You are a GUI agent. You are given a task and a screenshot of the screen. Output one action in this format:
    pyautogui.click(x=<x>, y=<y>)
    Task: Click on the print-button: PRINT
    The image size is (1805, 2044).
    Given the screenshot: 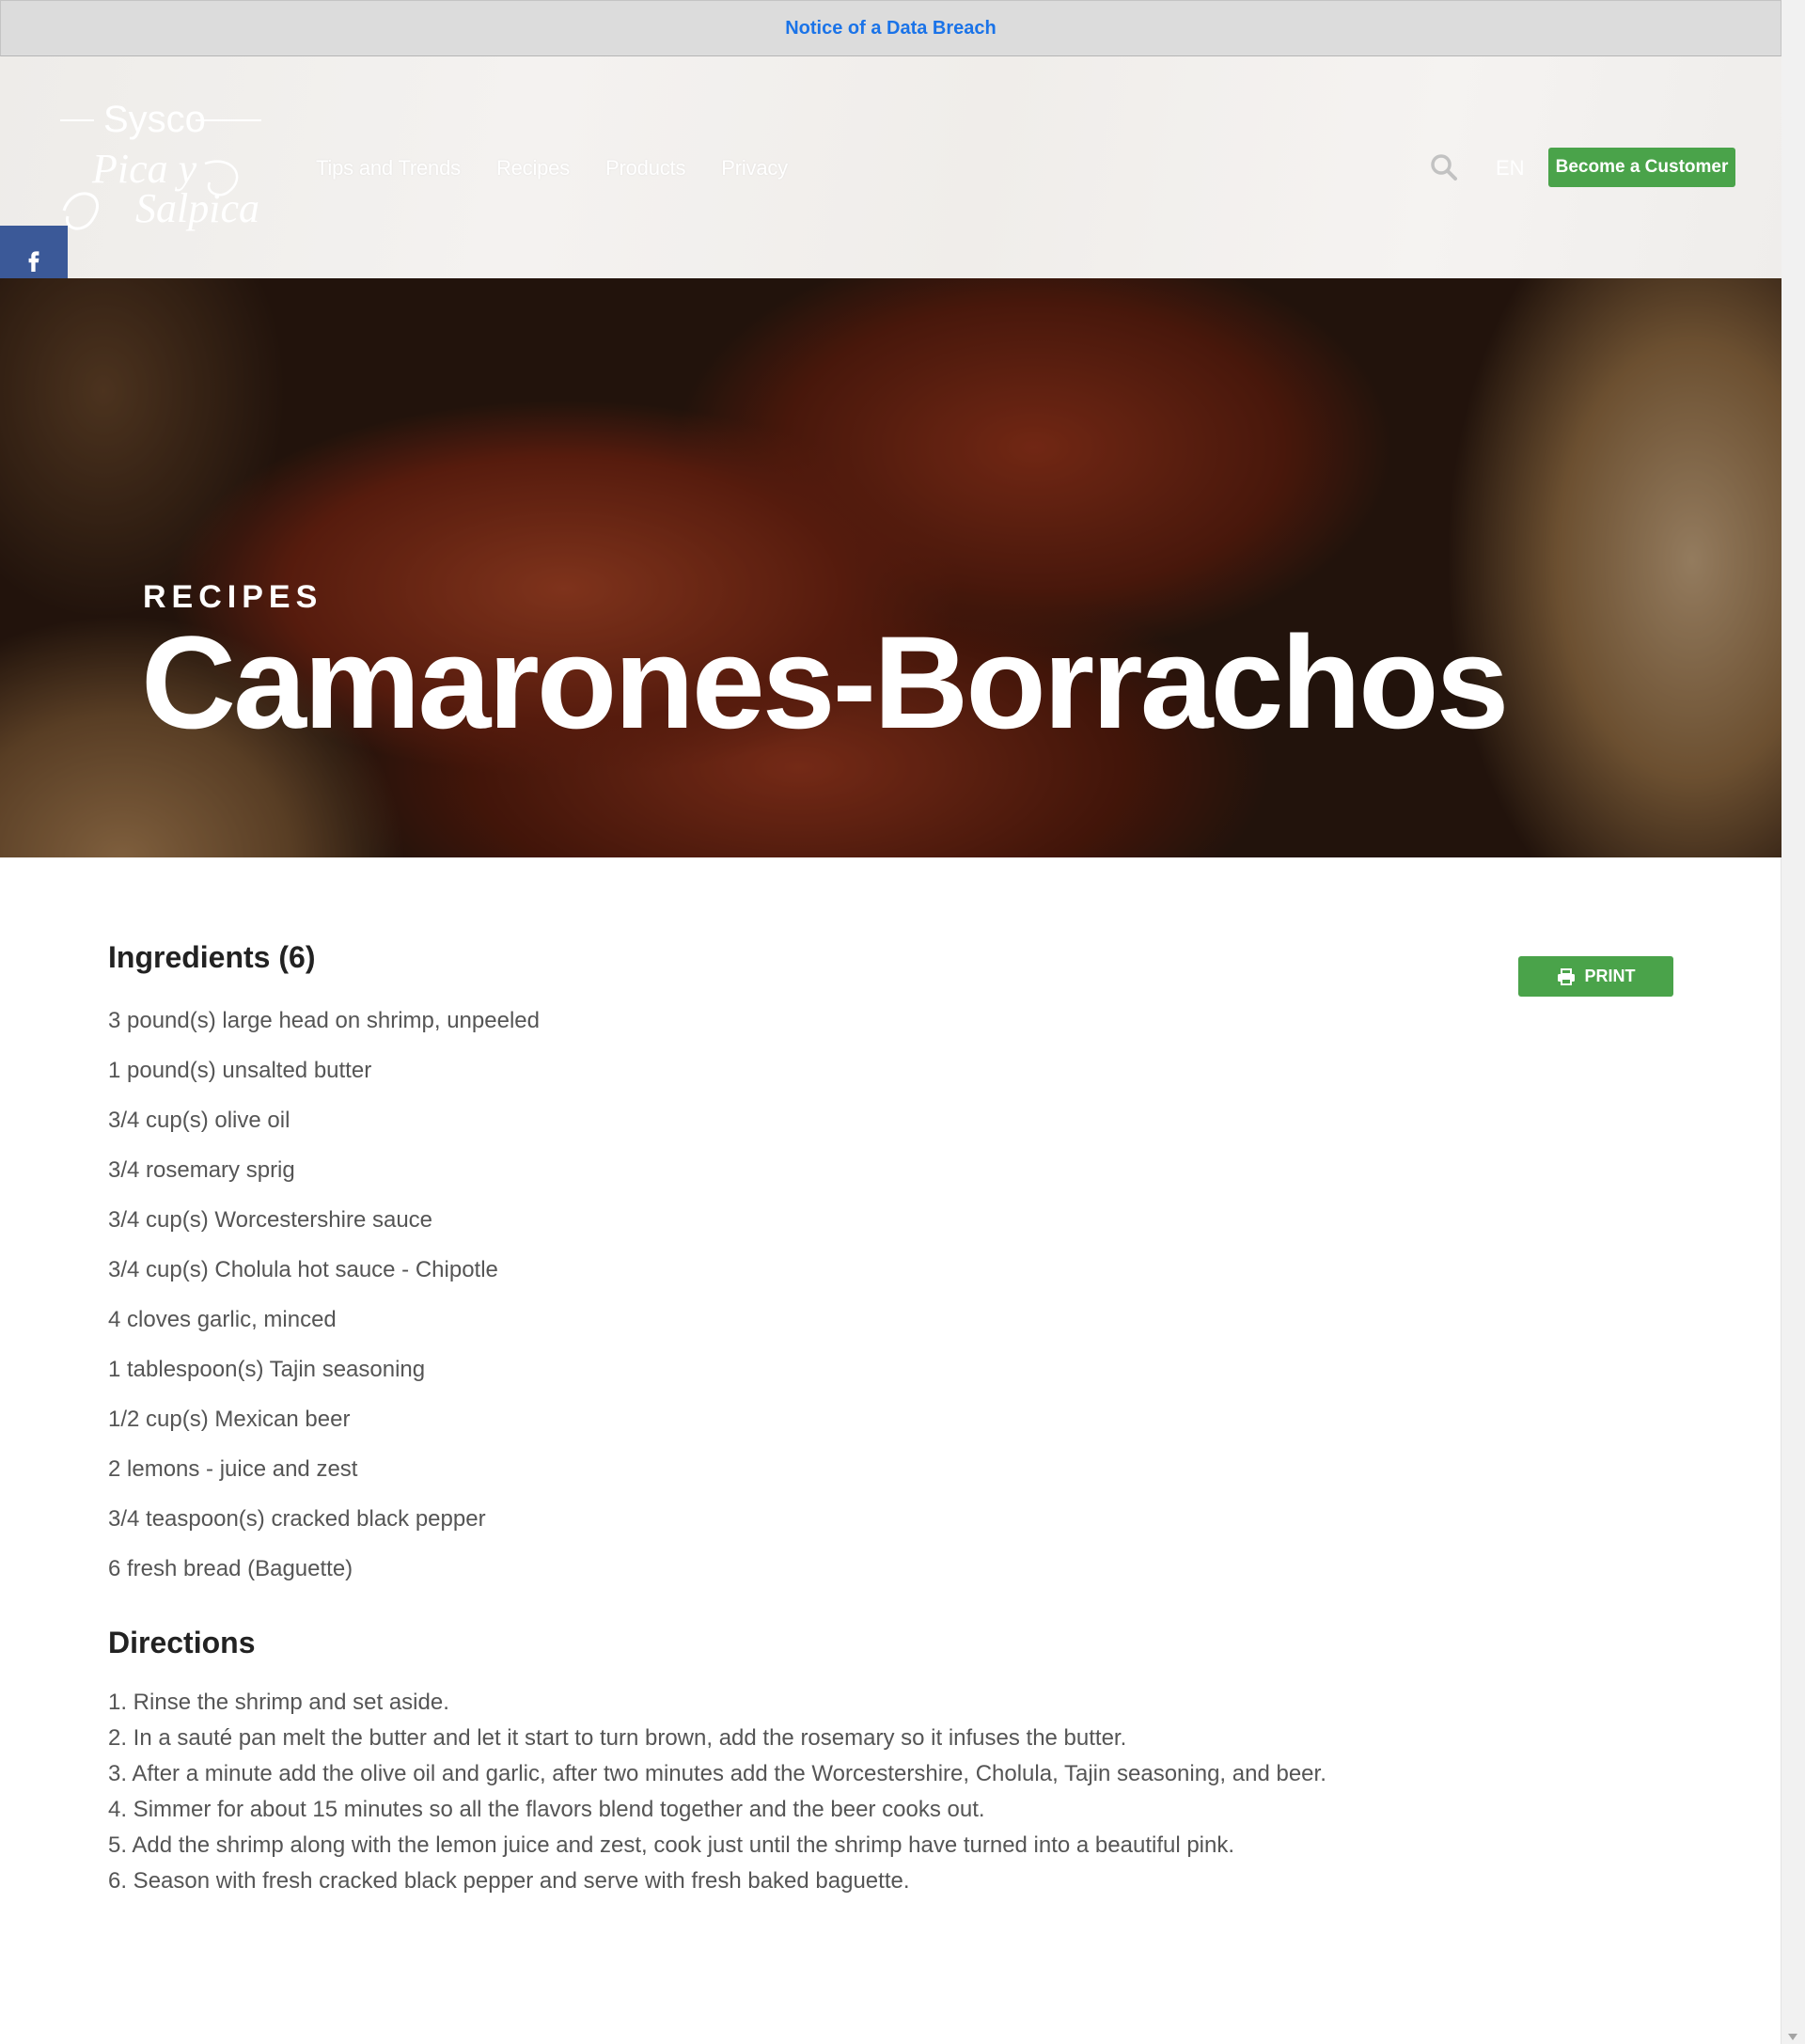 What is the action you would take?
    pyautogui.click(x=1595, y=977)
    